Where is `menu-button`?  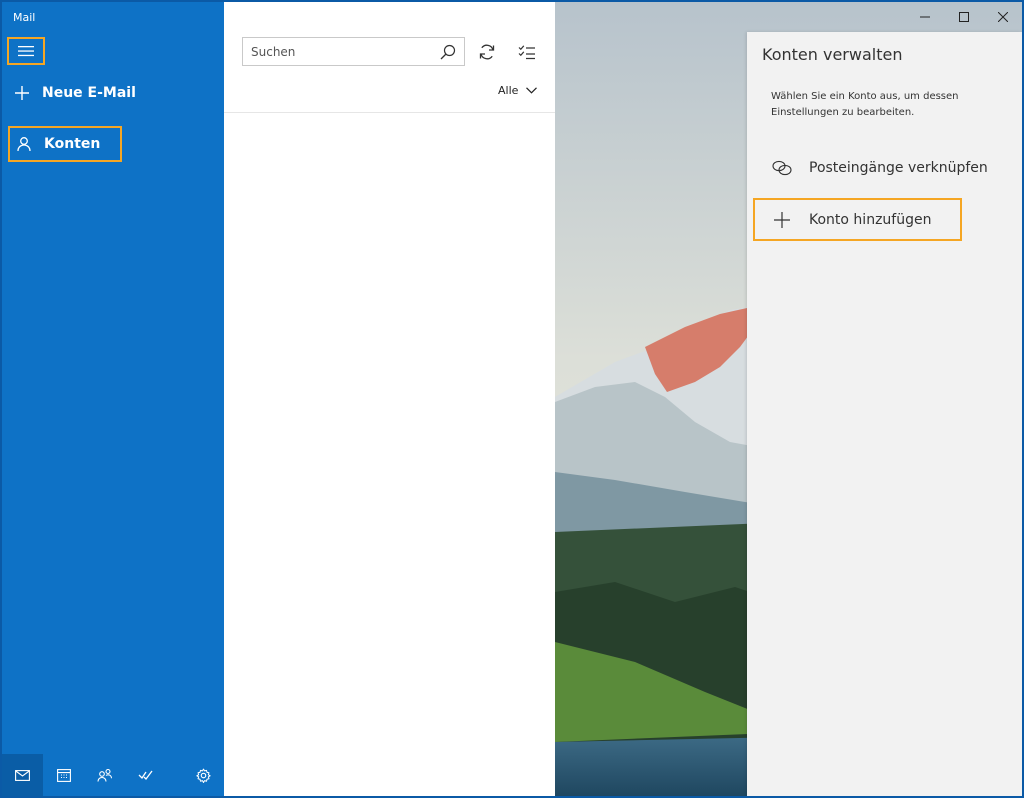 menu-button is located at coordinates (26, 51).